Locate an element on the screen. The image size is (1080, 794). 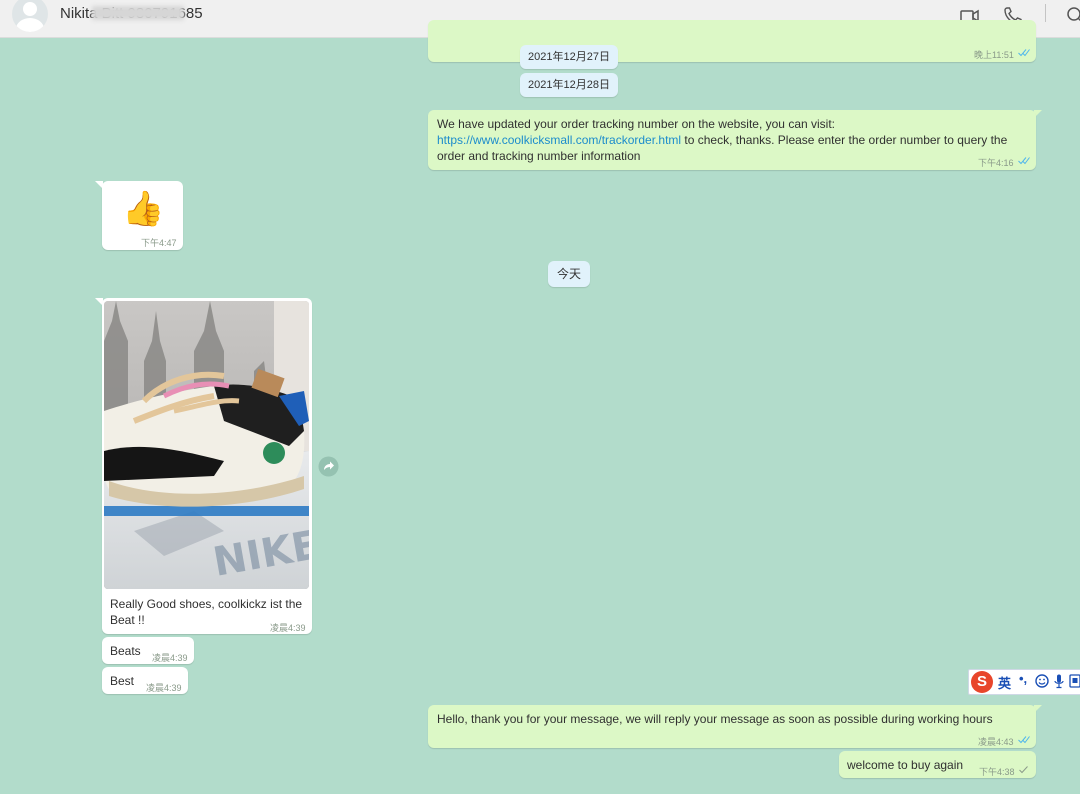
date-chip: 2021年12月28日 is located at coordinates (569, 85).